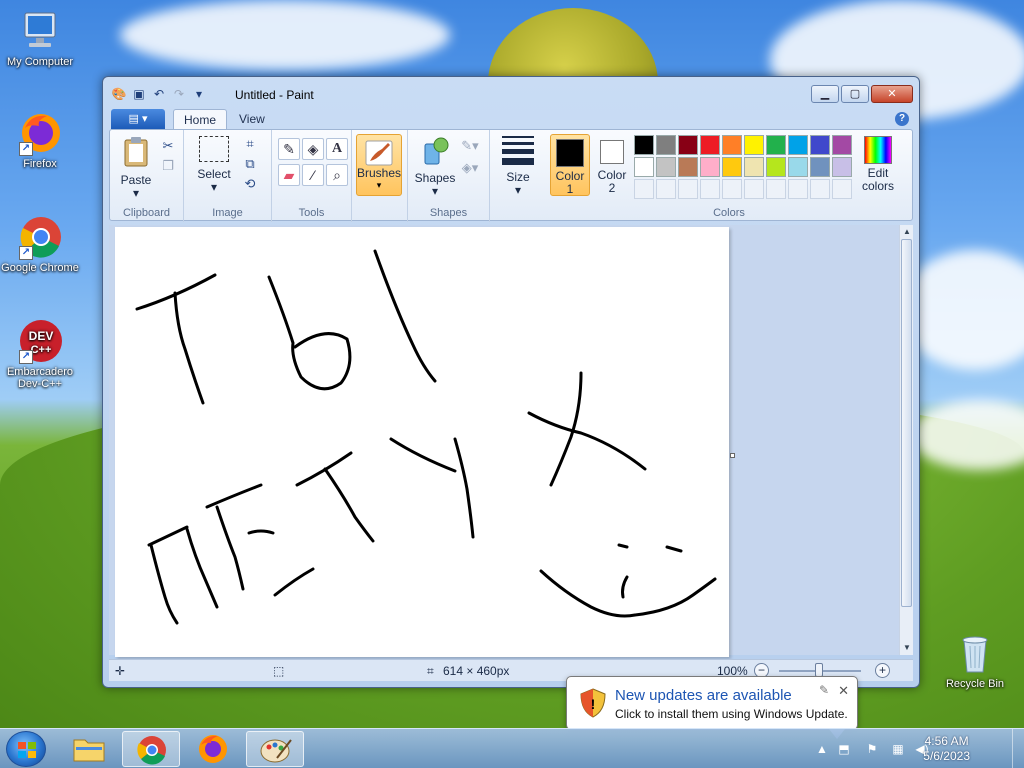 The image size is (1024, 768). I want to click on copy-icon: ❐, so click(168, 166).